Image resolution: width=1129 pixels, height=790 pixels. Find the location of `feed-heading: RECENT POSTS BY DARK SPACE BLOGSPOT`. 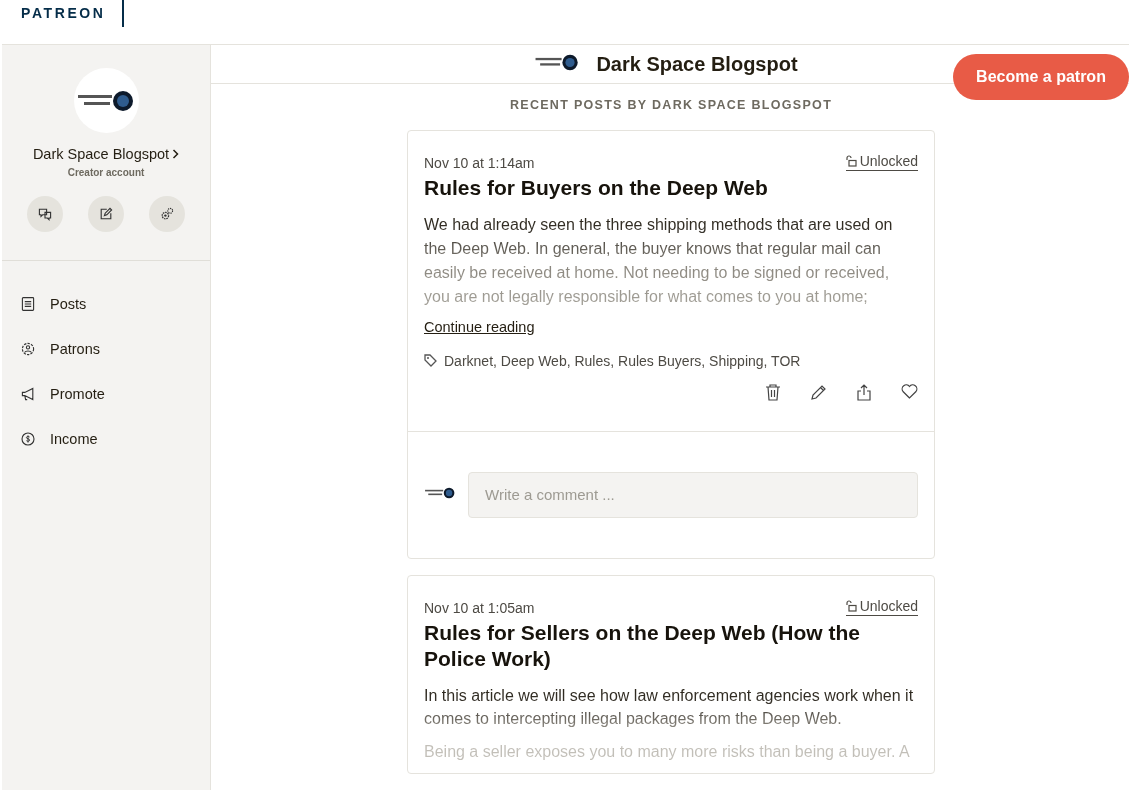

feed-heading: RECENT POSTS BY DARK SPACE BLOGSPOT is located at coordinates (671, 105).